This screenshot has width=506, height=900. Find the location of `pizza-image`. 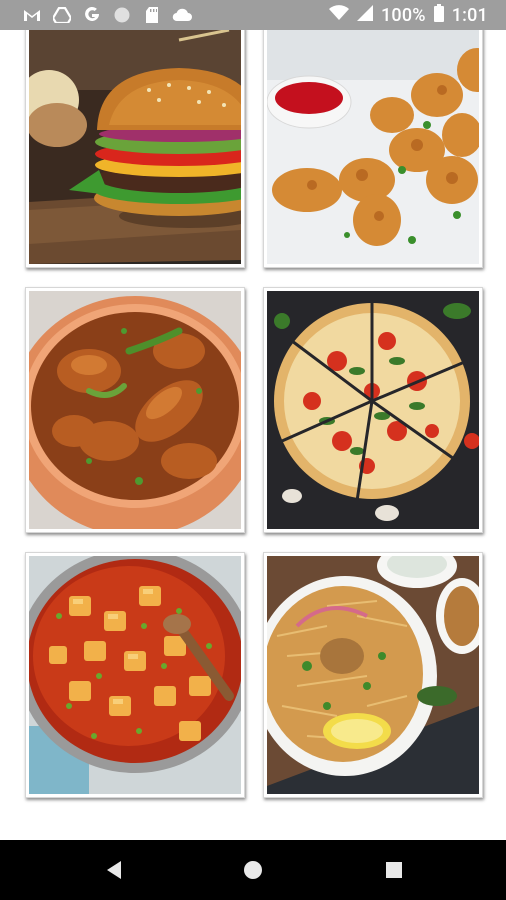

pizza-image is located at coordinates (373, 410).